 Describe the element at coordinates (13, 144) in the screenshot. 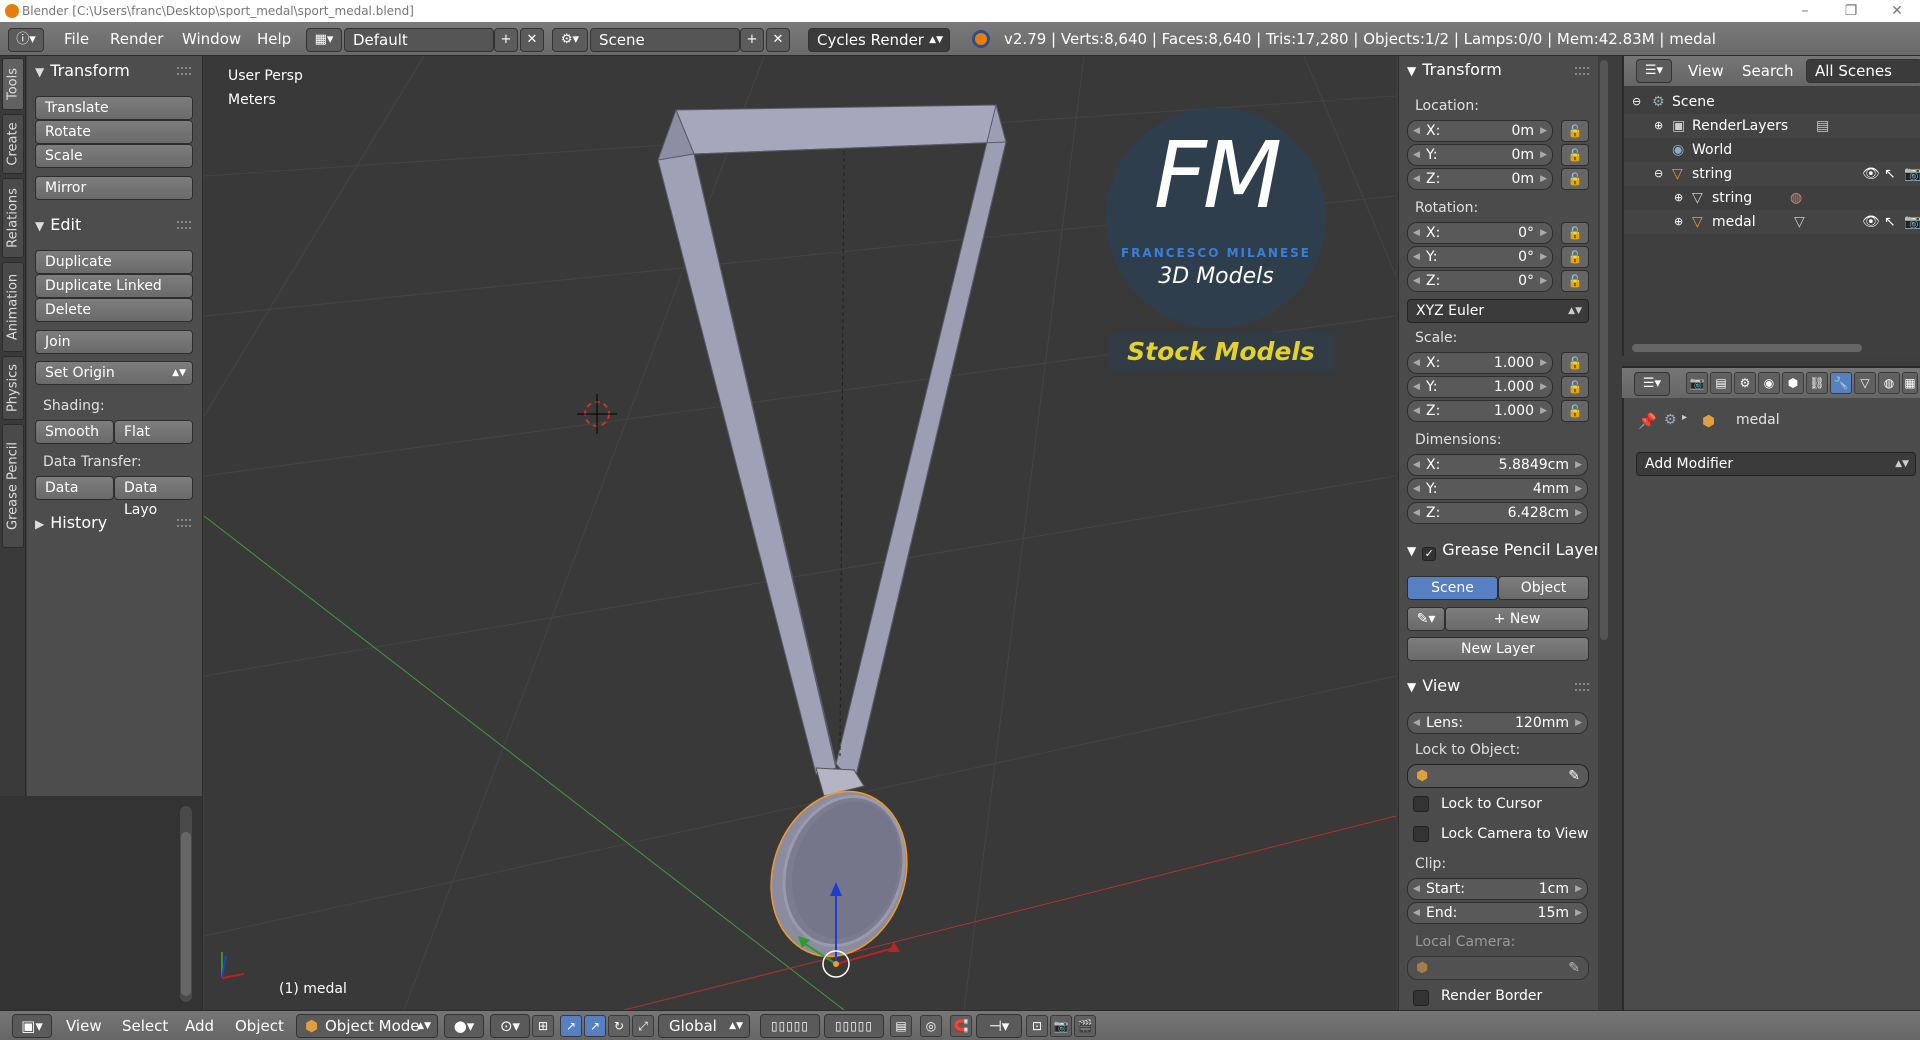

I see `tab-create: Create` at that location.